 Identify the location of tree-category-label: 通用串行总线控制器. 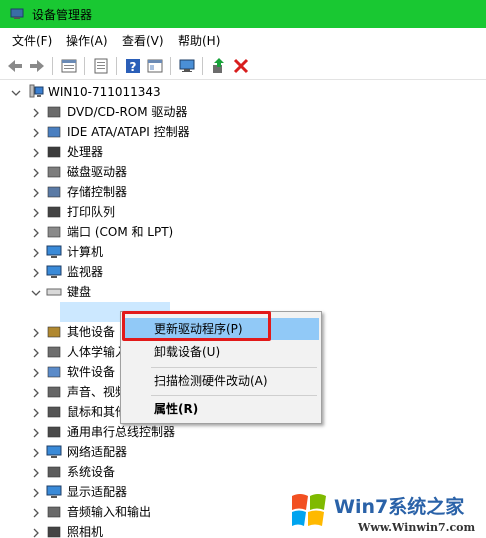
(121, 432).